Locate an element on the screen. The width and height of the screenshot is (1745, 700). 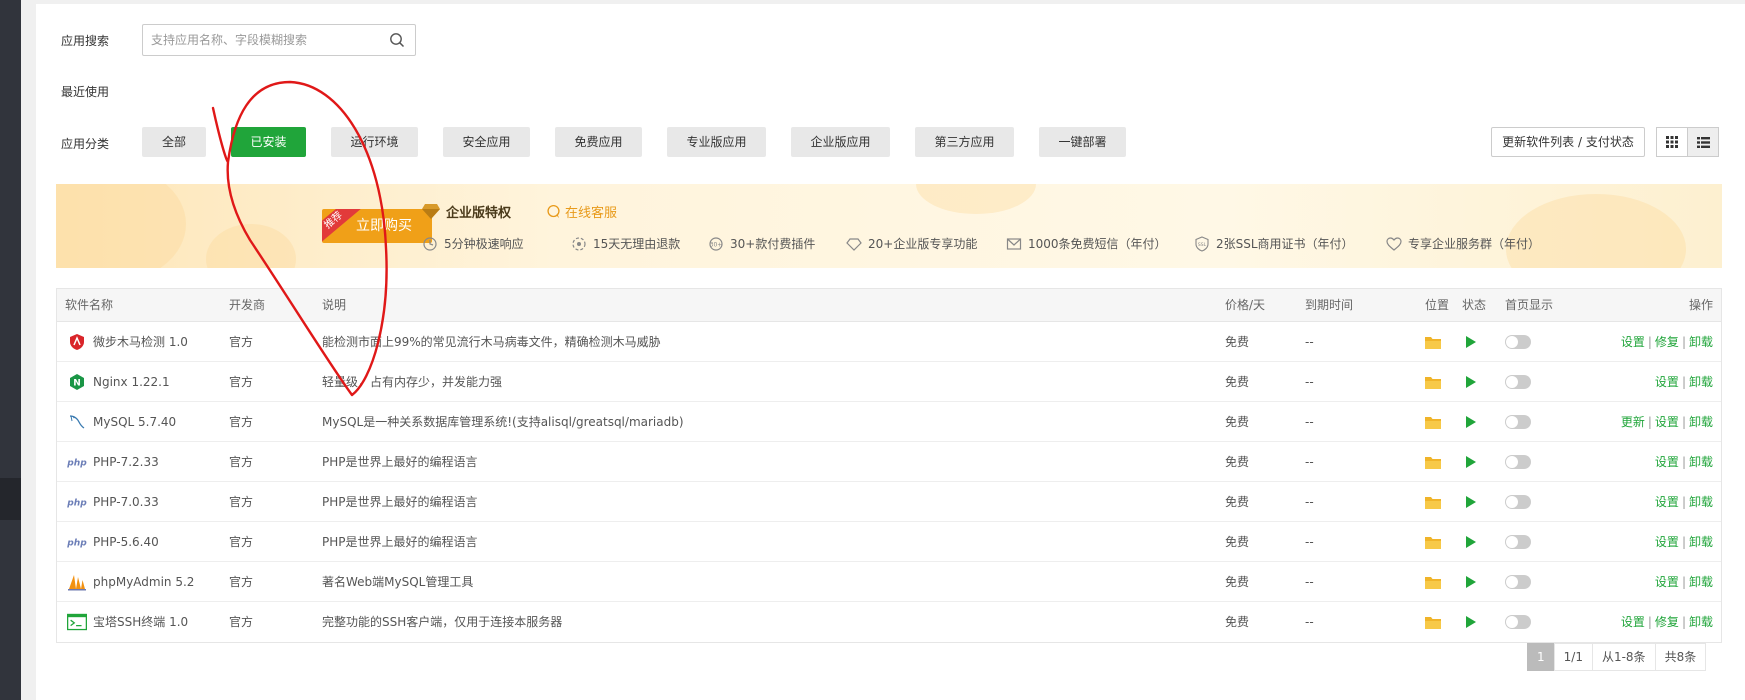
refund-icon is located at coordinates (579, 243).